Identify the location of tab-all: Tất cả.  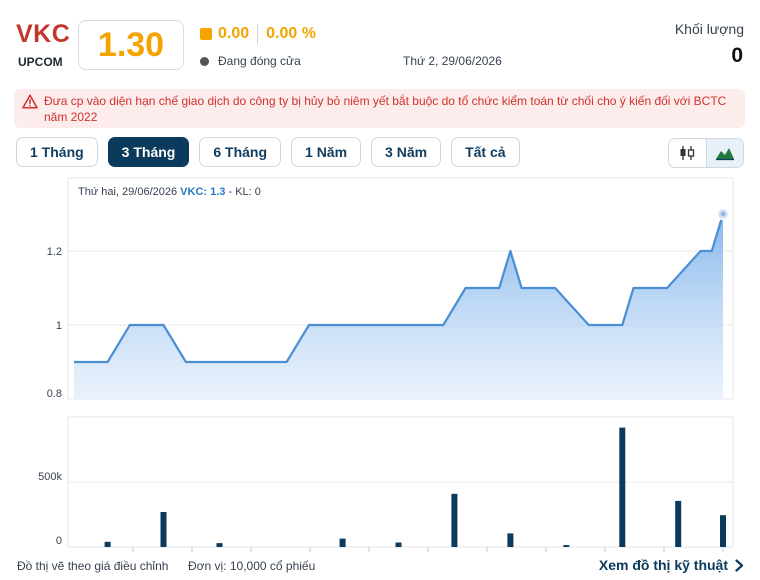
(485, 152).